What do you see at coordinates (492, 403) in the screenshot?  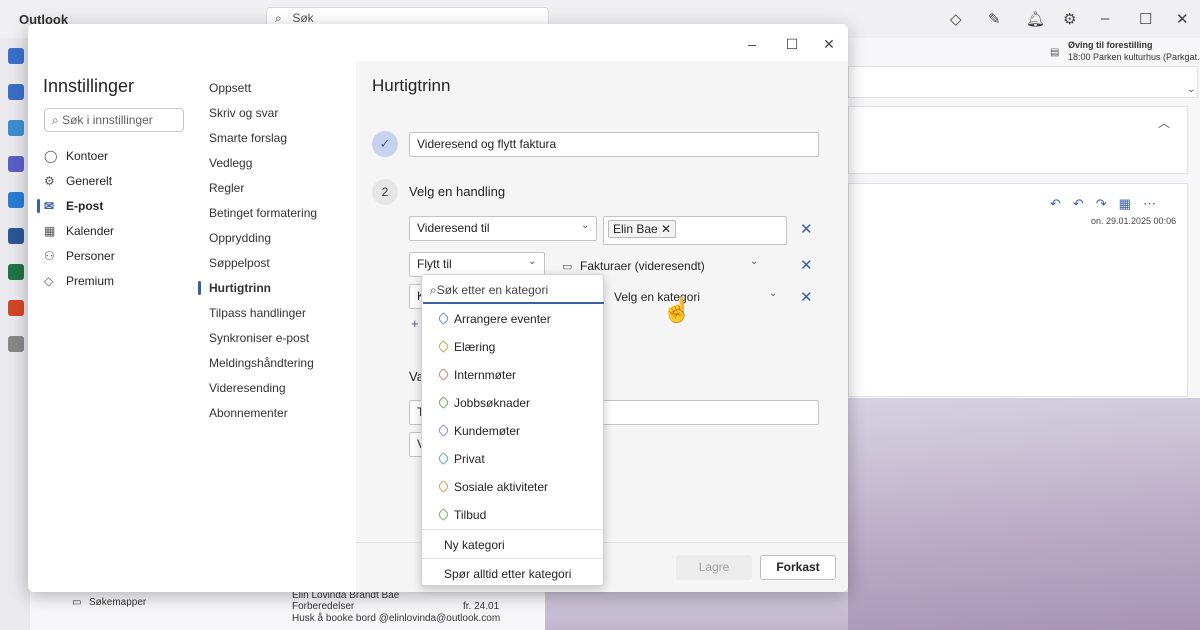 I see `category-label: Jobbsøknader` at bounding box center [492, 403].